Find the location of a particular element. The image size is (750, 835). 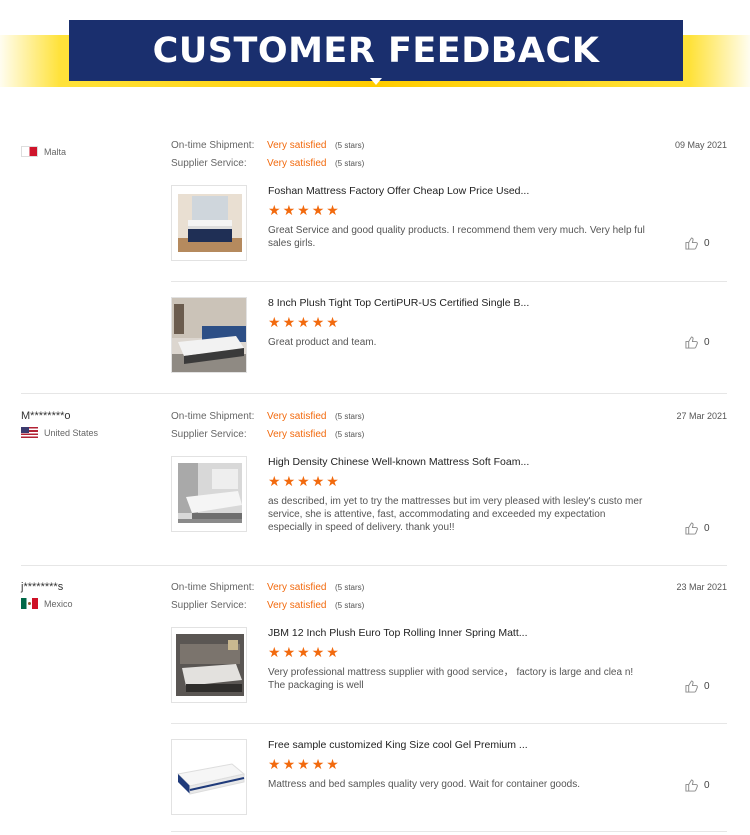

country-name: Malta is located at coordinates (55, 151).